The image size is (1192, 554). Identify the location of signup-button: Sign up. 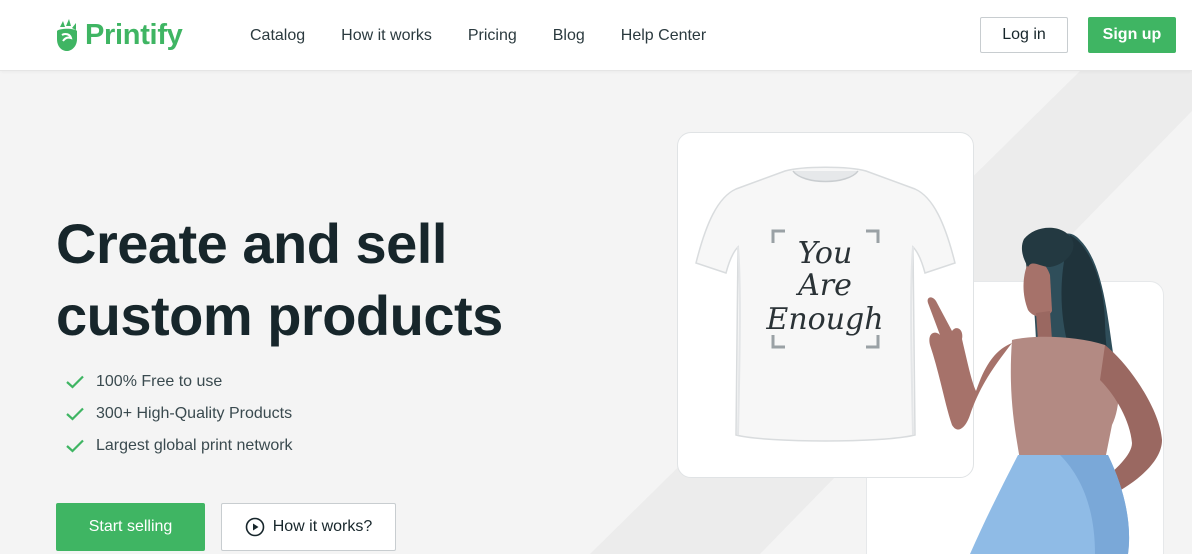
(1132, 35).